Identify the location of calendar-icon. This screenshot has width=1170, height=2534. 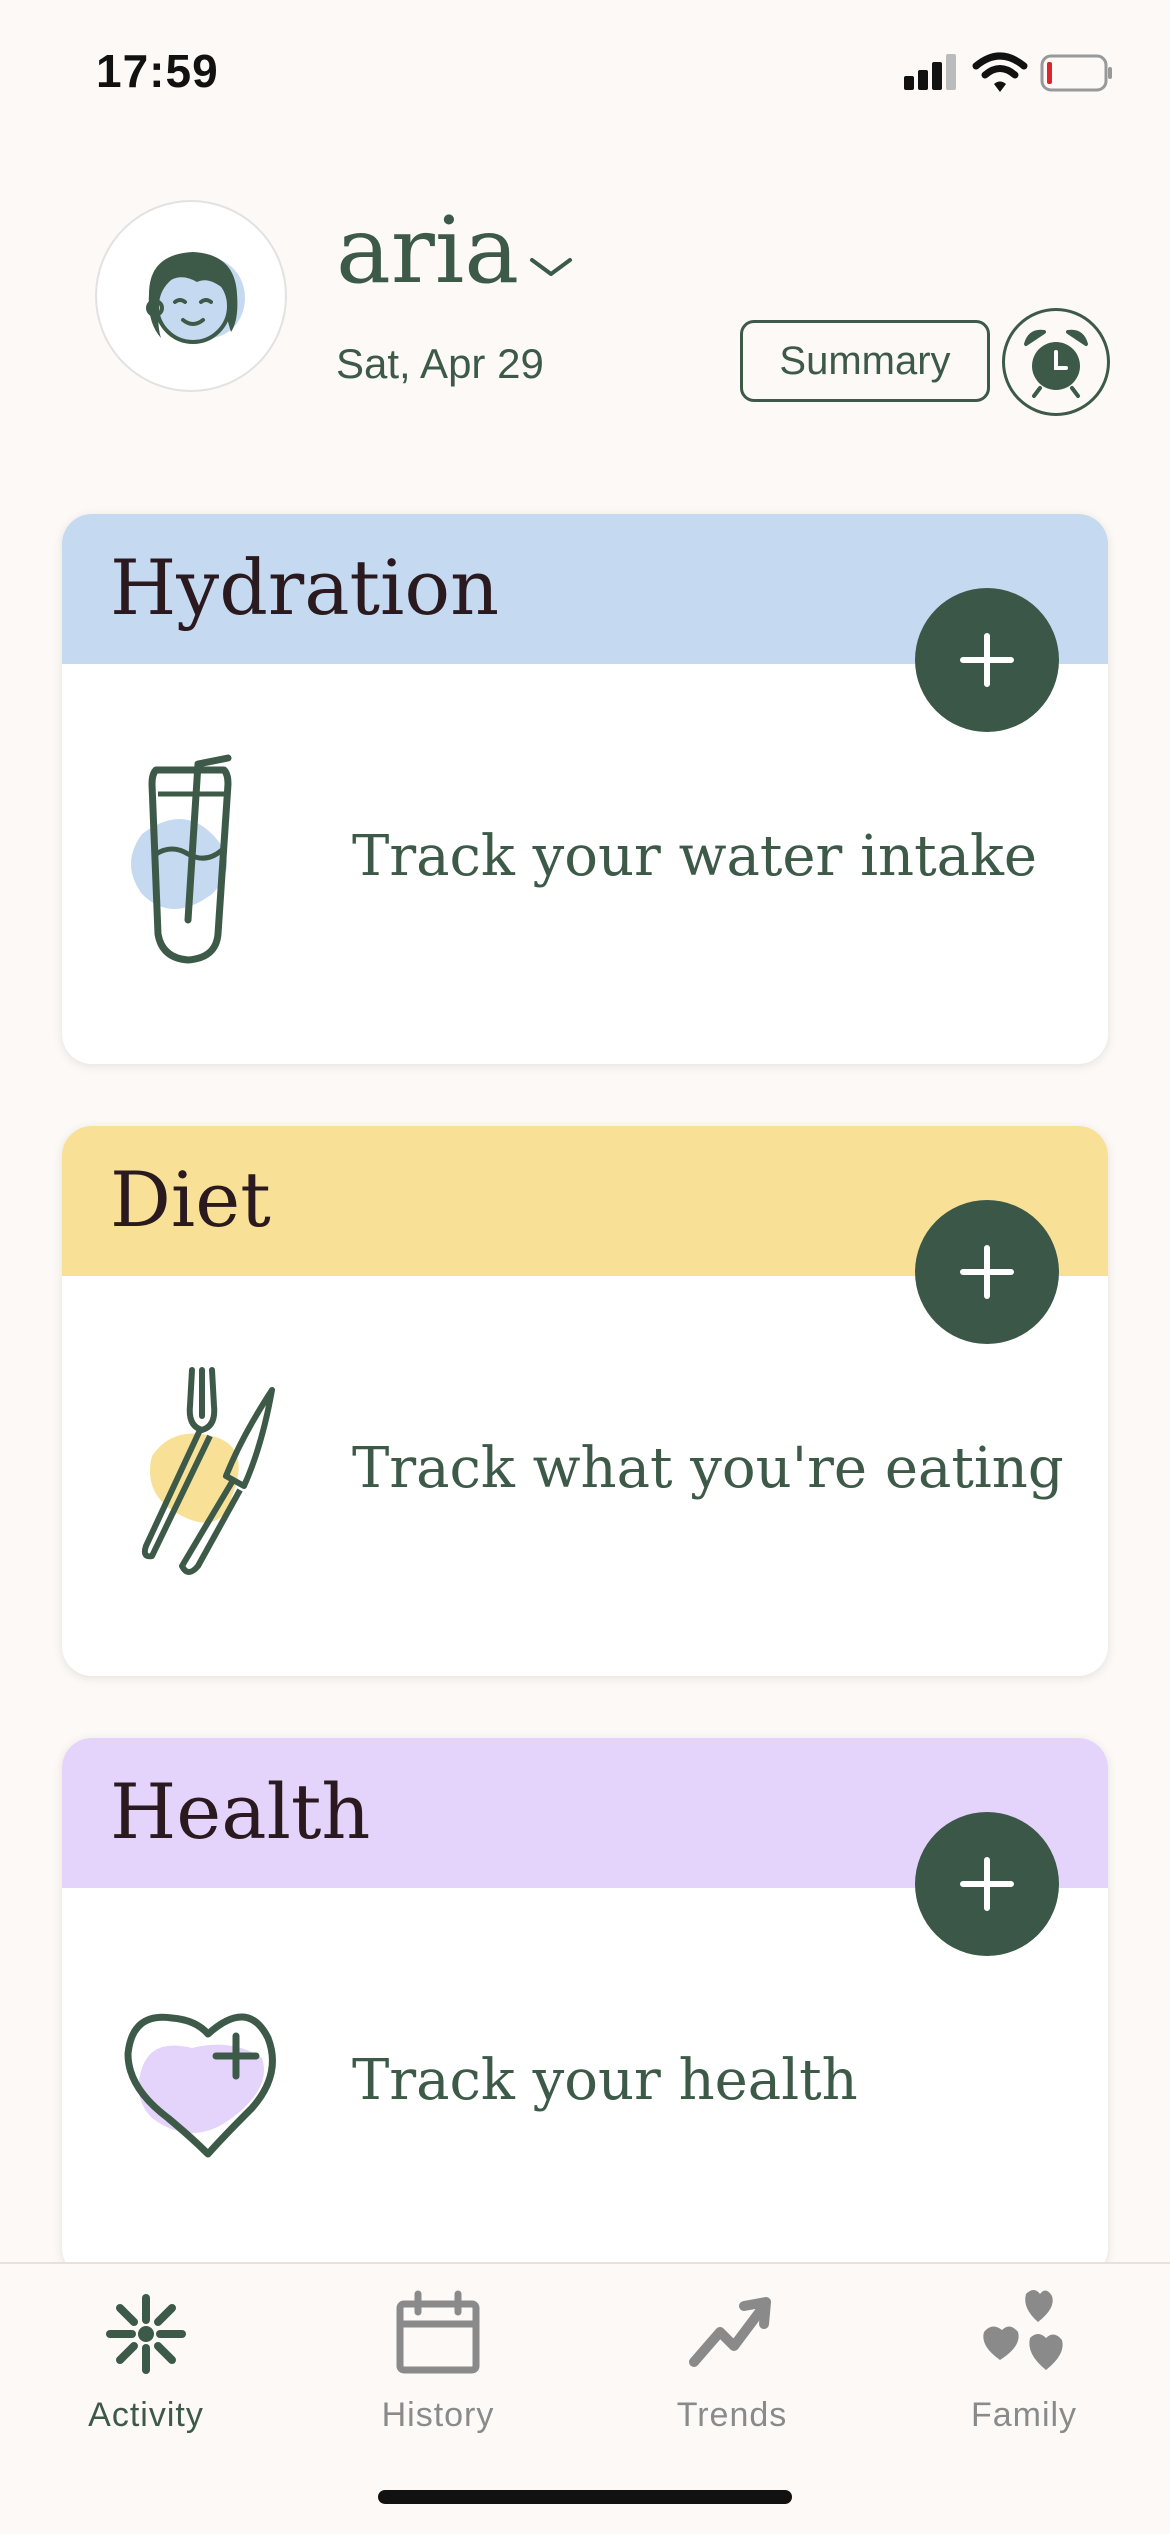
(438, 2332).